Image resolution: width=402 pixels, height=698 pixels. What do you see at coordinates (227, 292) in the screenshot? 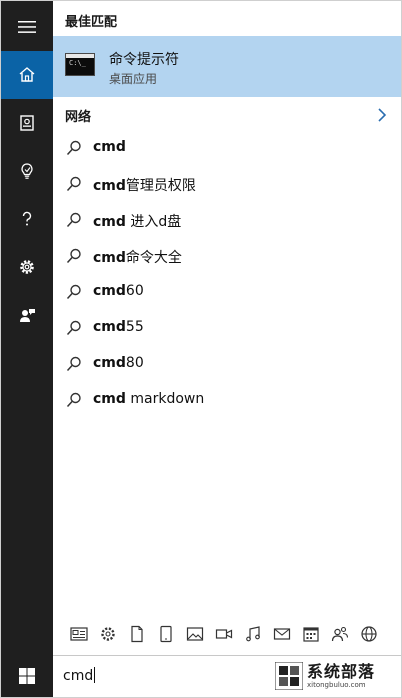
I see `web-suggestion: cmd60` at bounding box center [227, 292].